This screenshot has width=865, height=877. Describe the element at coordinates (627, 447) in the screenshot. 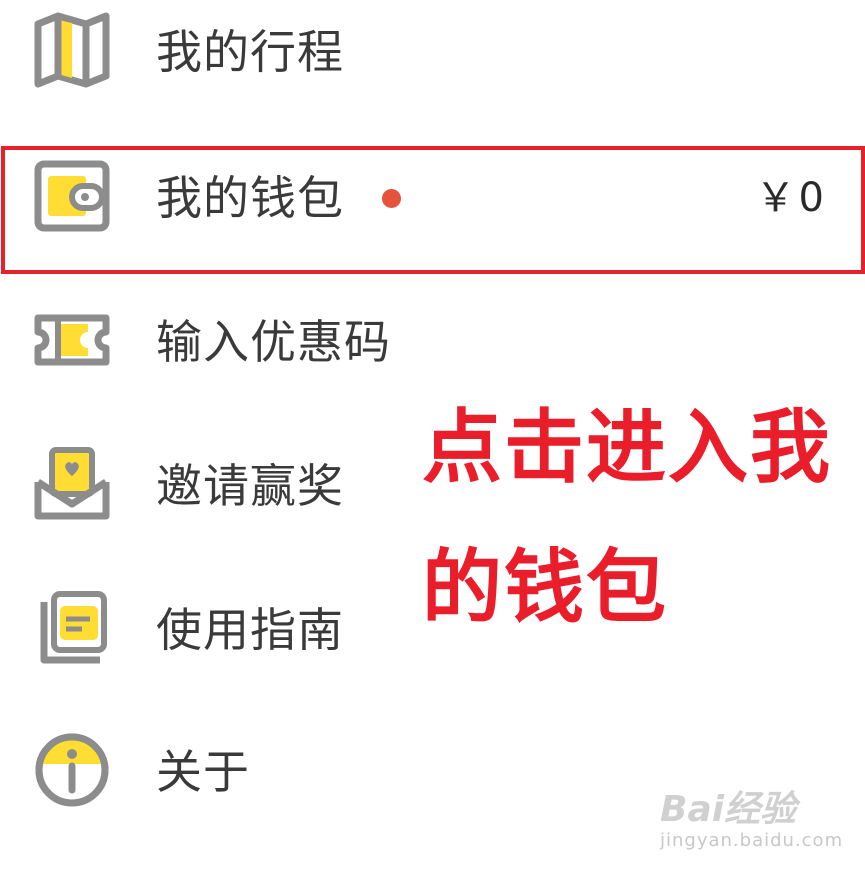

I see `annotation-line-1: 点击进入我` at that location.